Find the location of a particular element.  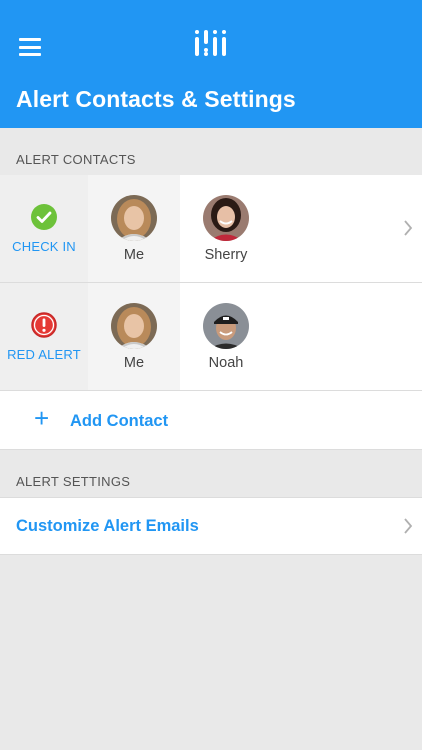

contact-noah: Noah is located at coordinates (226, 336).